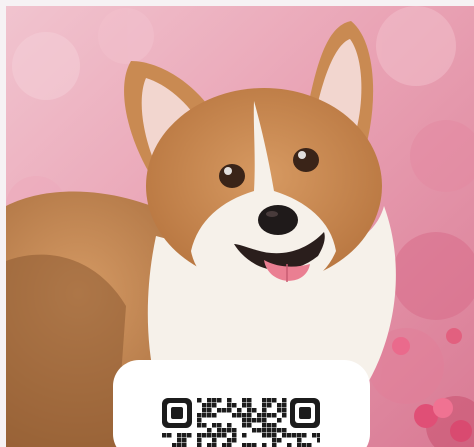 This screenshot has width=474, height=447. What do you see at coordinates (241, 422) in the screenshot?
I see `qr-code-icon` at bounding box center [241, 422].